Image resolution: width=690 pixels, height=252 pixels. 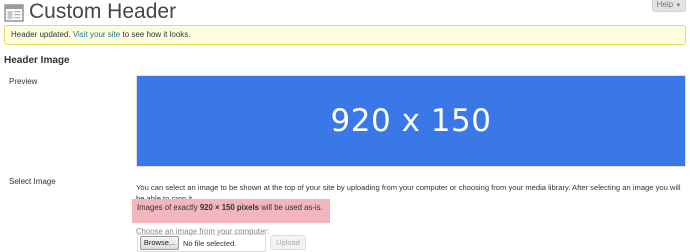 What do you see at coordinates (103, 11) in the screenshot?
I see `page-title: Custom Header` at bounding box center [103, 11].